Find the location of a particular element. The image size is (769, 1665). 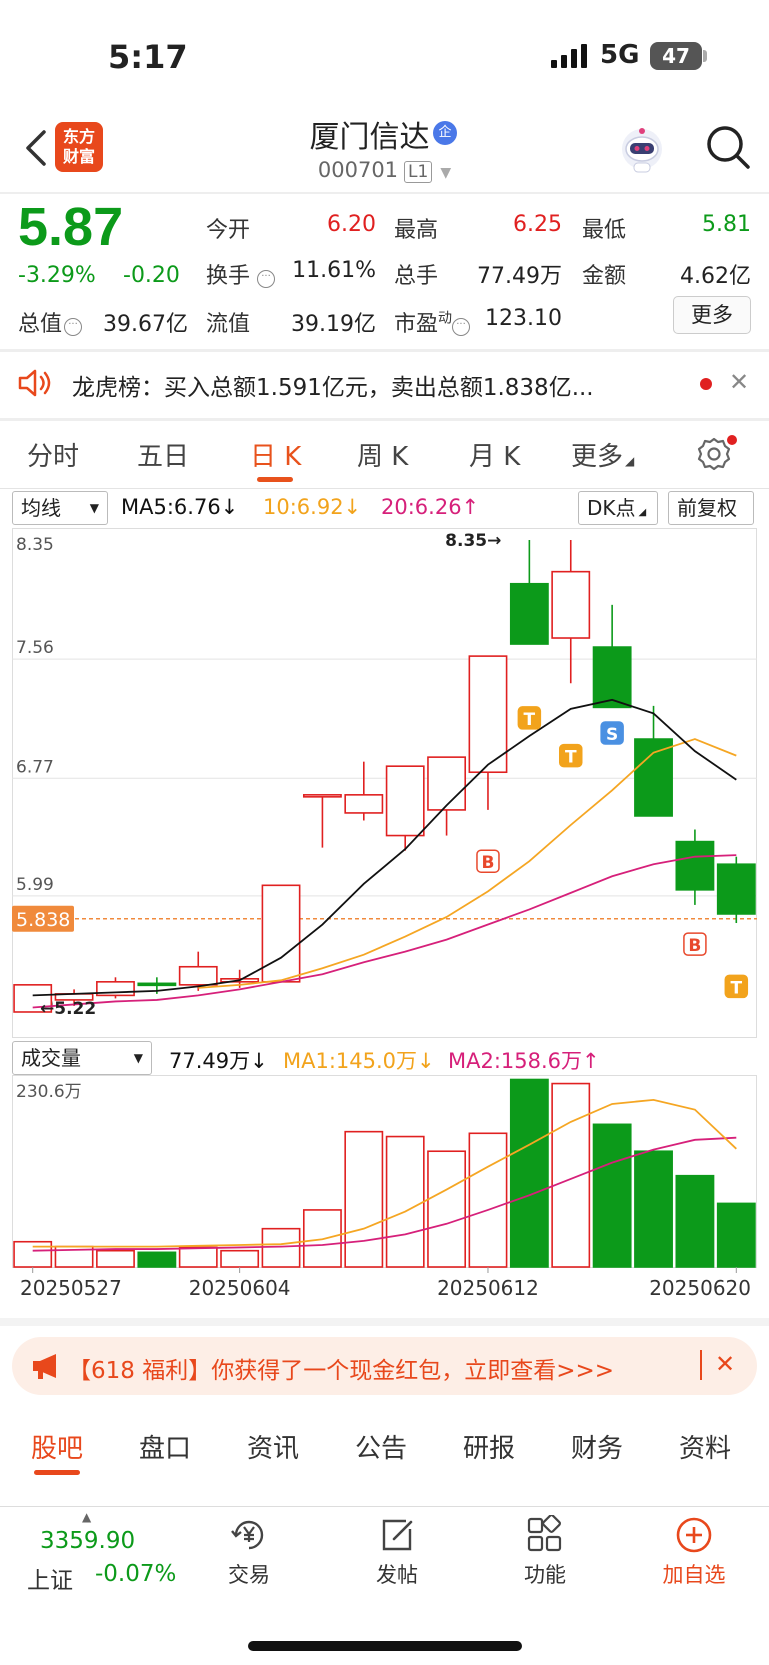

mktcap-label: 总值 ··· is located at coordinates (50, 322).